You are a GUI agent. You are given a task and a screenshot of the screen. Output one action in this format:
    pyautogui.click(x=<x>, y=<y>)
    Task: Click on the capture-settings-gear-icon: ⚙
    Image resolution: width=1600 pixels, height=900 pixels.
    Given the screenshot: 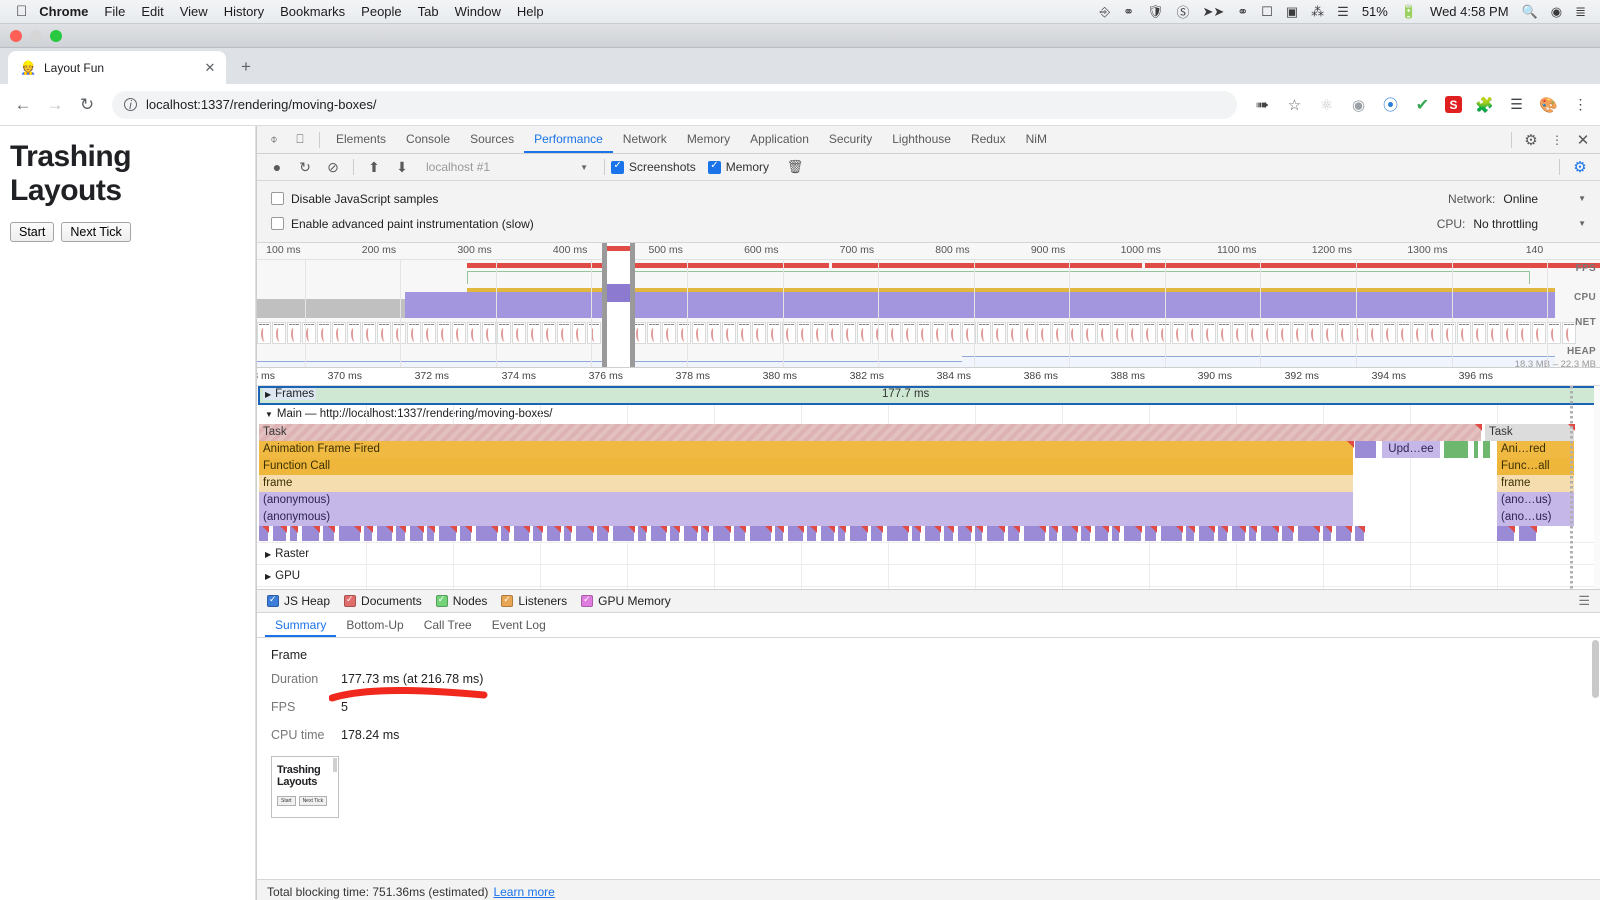 What is the action you would take?
    pyautogui.click(x=1580, y=167)
    